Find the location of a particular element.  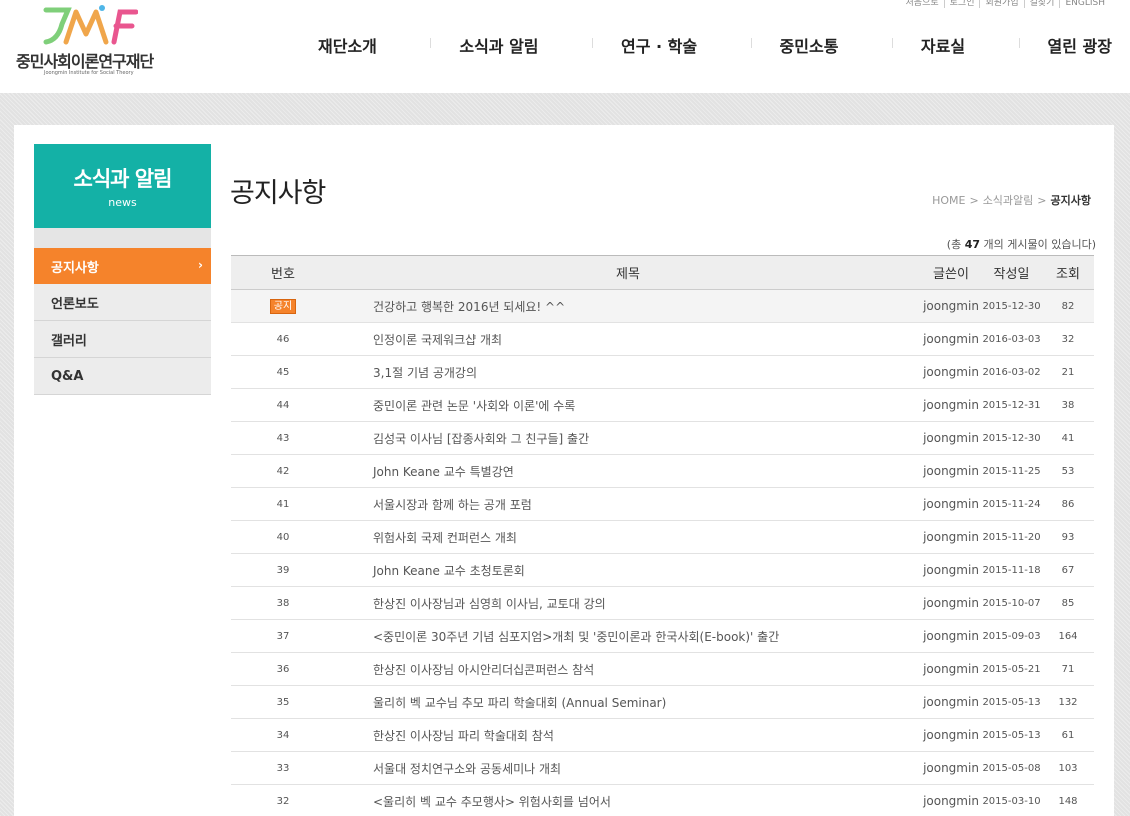

row-title-link: <울리히 벡 교수 추모행사> 위험사회를 넘어서 is located at coordinates (628, 800).